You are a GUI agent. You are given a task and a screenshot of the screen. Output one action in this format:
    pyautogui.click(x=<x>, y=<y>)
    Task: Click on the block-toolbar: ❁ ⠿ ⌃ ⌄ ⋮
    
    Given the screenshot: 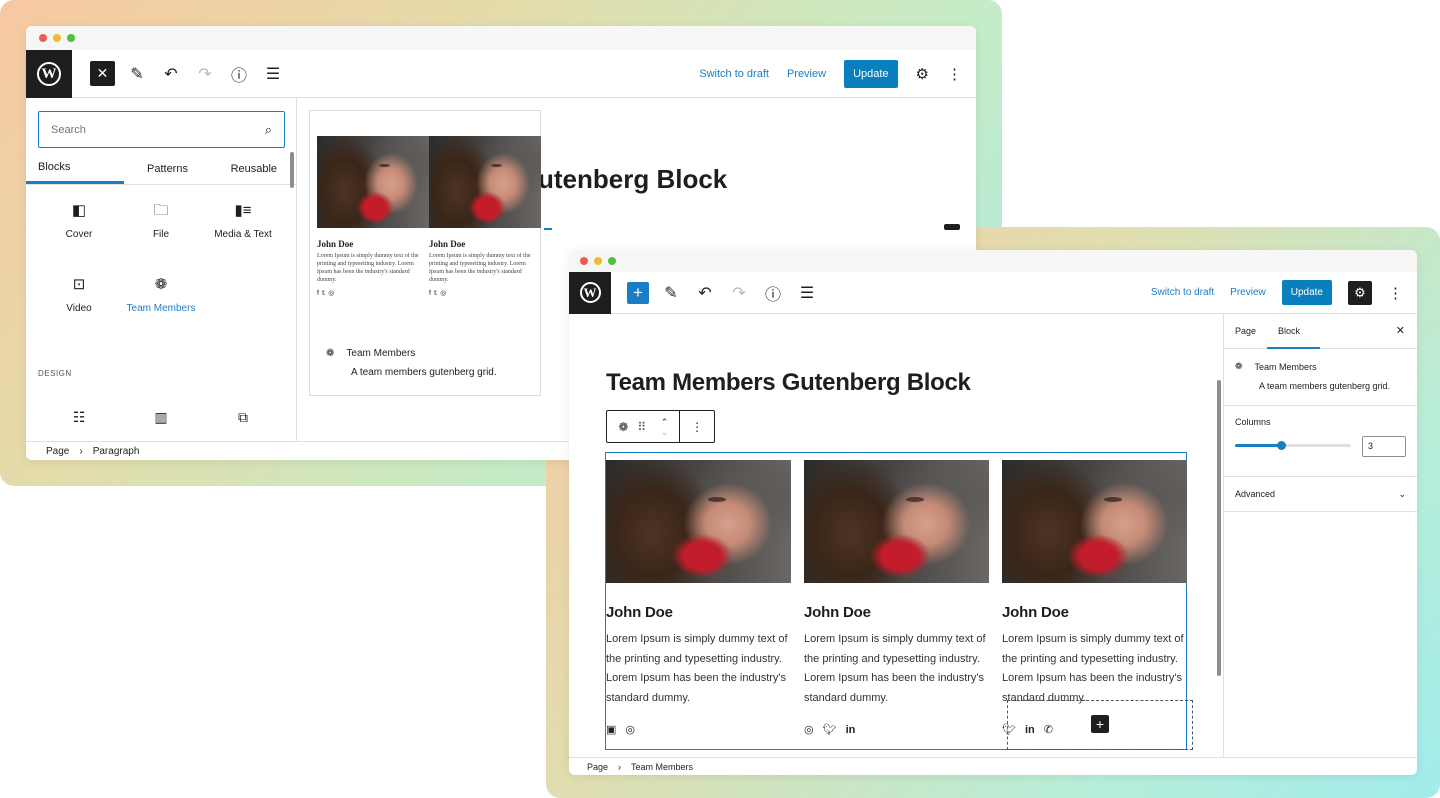 What is the action you would take?
    pyautogui.click(x=660, y=426)
    